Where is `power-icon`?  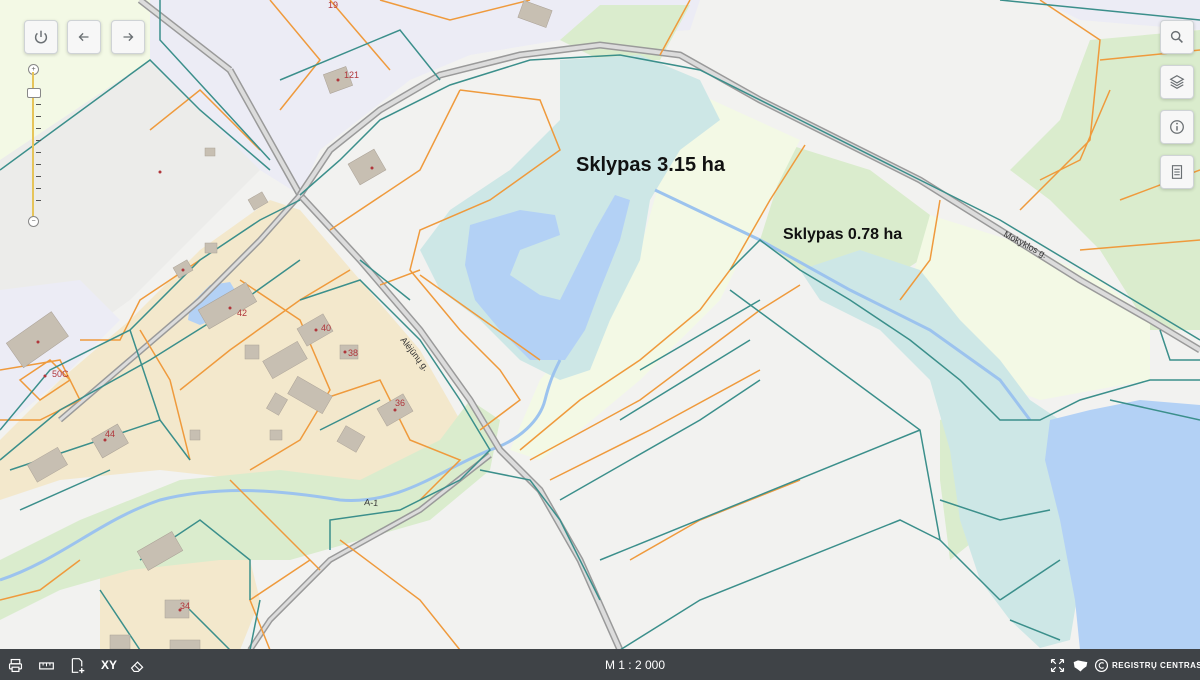
power-icon is located at coordinates (41, 37).